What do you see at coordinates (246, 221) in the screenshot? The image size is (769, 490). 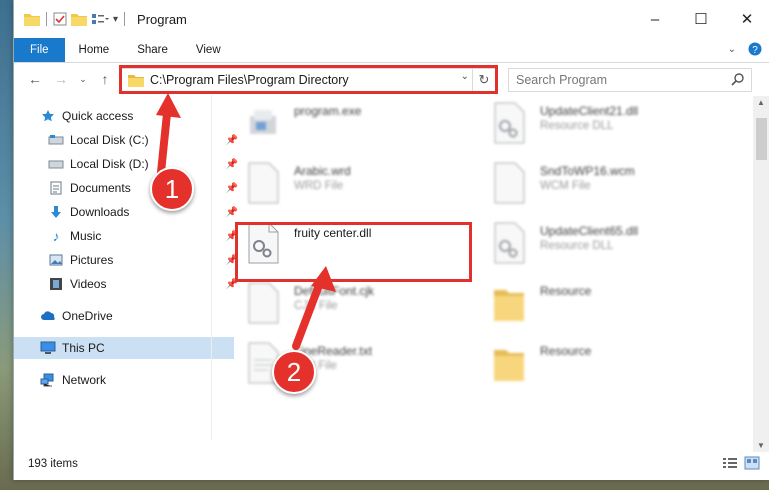 I see `annotation-arrows` at bounding box center [246, 221].